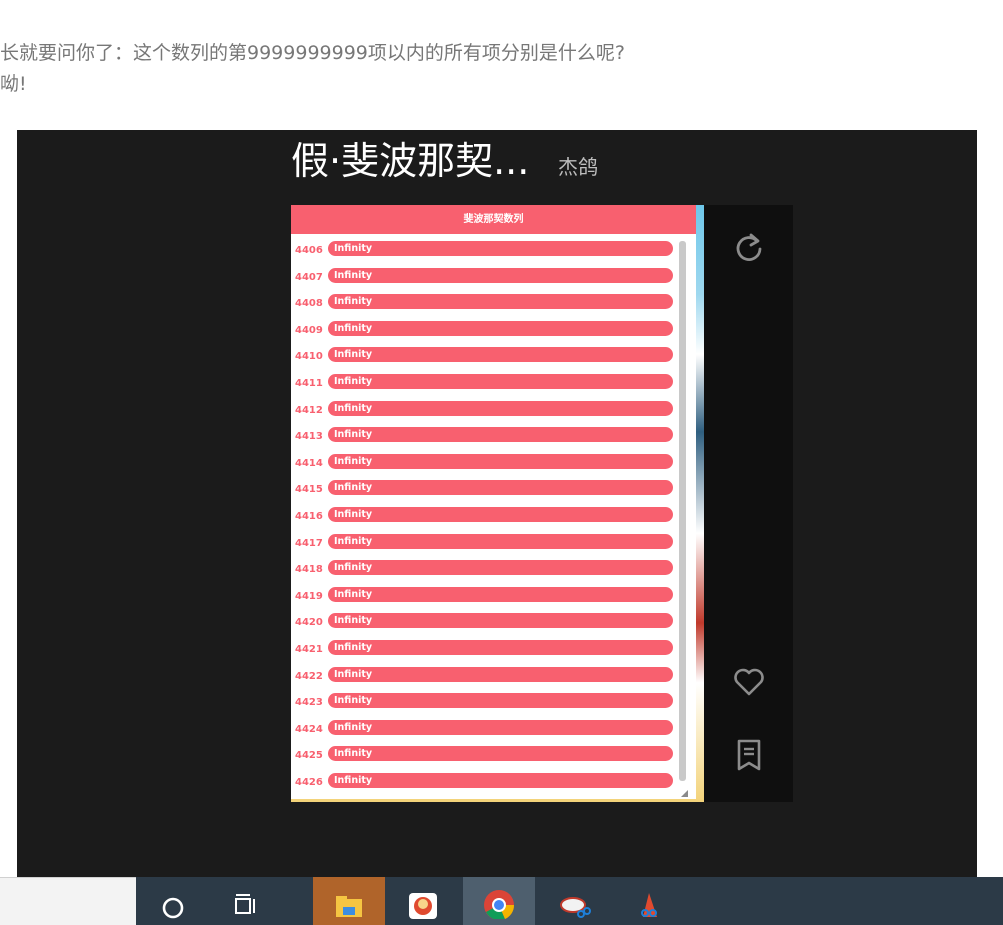 The width and height of the screenshot is (1003, 925). What do you see at coordinates (68, 901) in the screenshot?
I see `taskbar-search-area` at bounding box center [68, 901].